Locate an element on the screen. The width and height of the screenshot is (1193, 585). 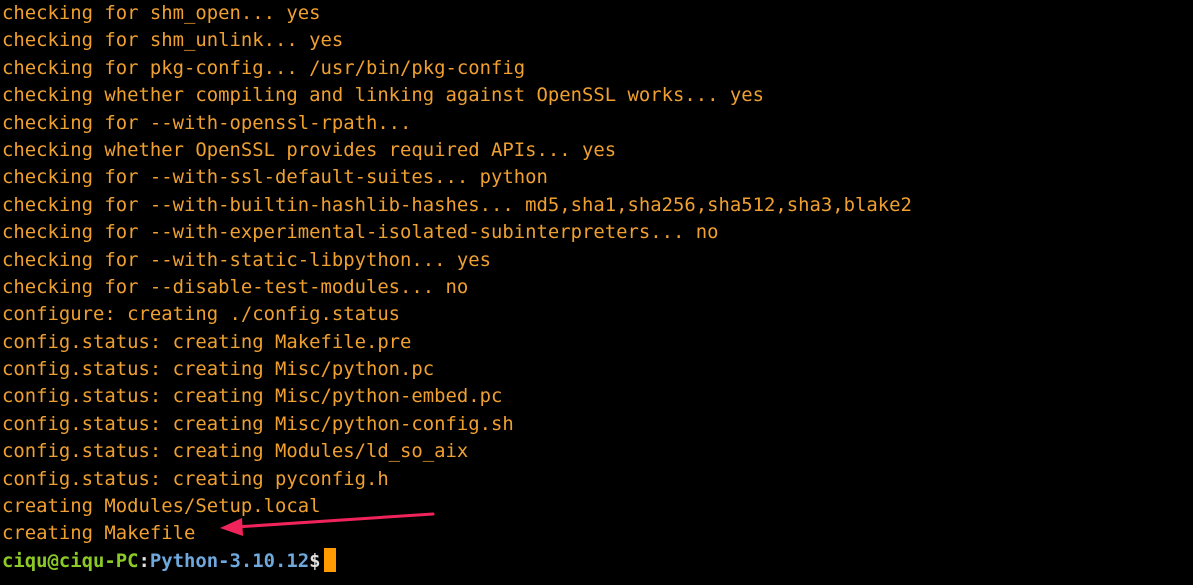
output-line: creating Modules/Setup.local is located at coordinates (161, 506).